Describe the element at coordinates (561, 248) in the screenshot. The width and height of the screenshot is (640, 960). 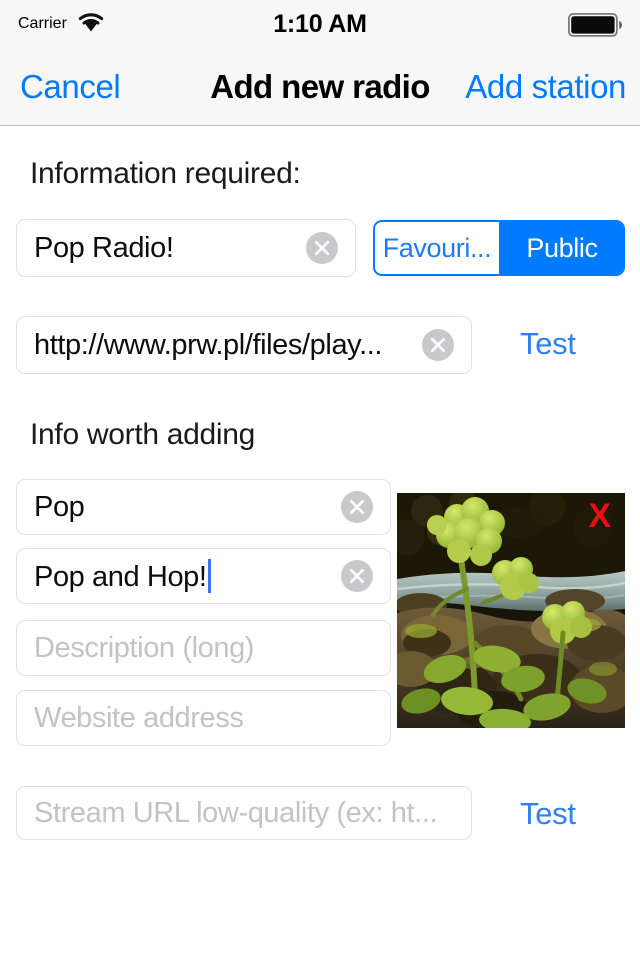
I see `segment-public: Public` at that location.